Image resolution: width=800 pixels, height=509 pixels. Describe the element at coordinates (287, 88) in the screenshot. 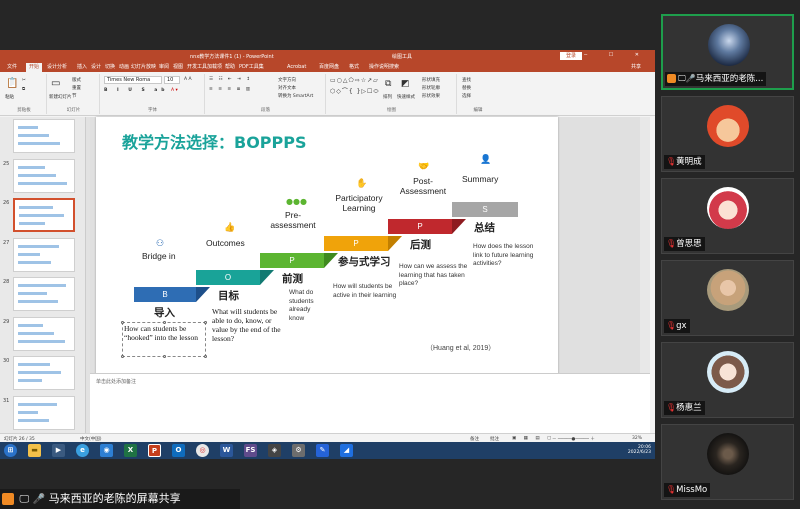

I see `align-text-button: 对齐文本` at that location.